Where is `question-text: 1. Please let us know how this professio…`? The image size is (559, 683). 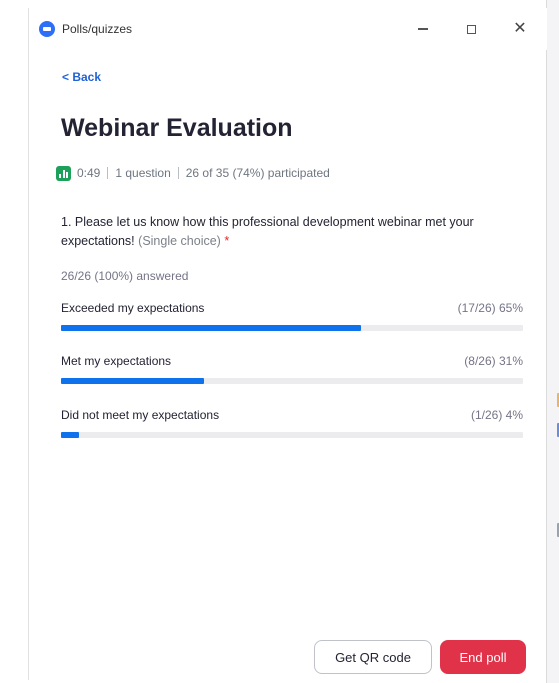 question-text: 1. Please let us know how this professio… is located at coordinates (267, 231).